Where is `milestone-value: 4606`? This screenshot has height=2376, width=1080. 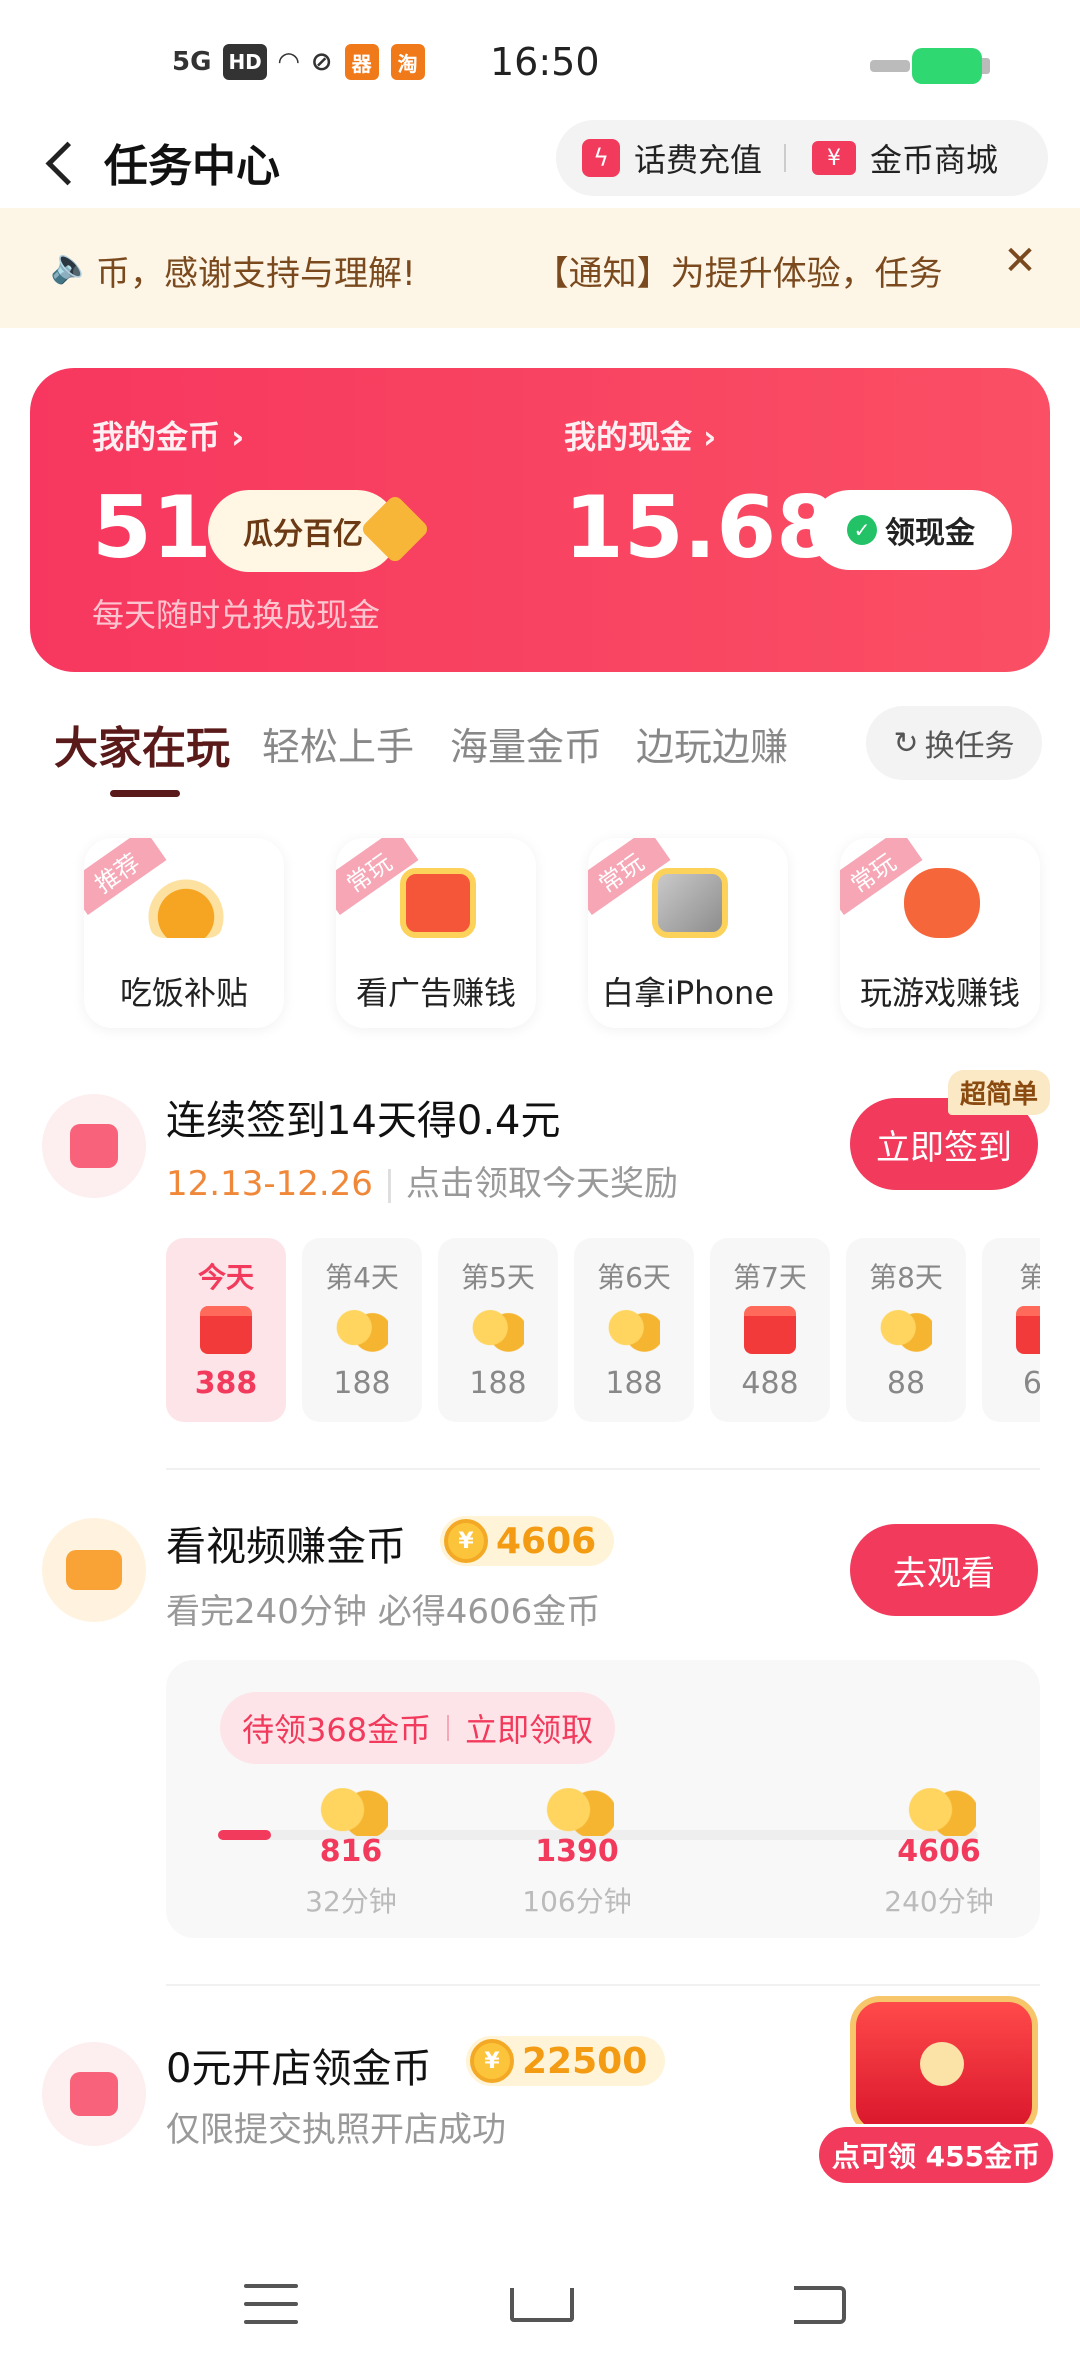 milestone-value: 4606 is located at coordinates (939, 1851).